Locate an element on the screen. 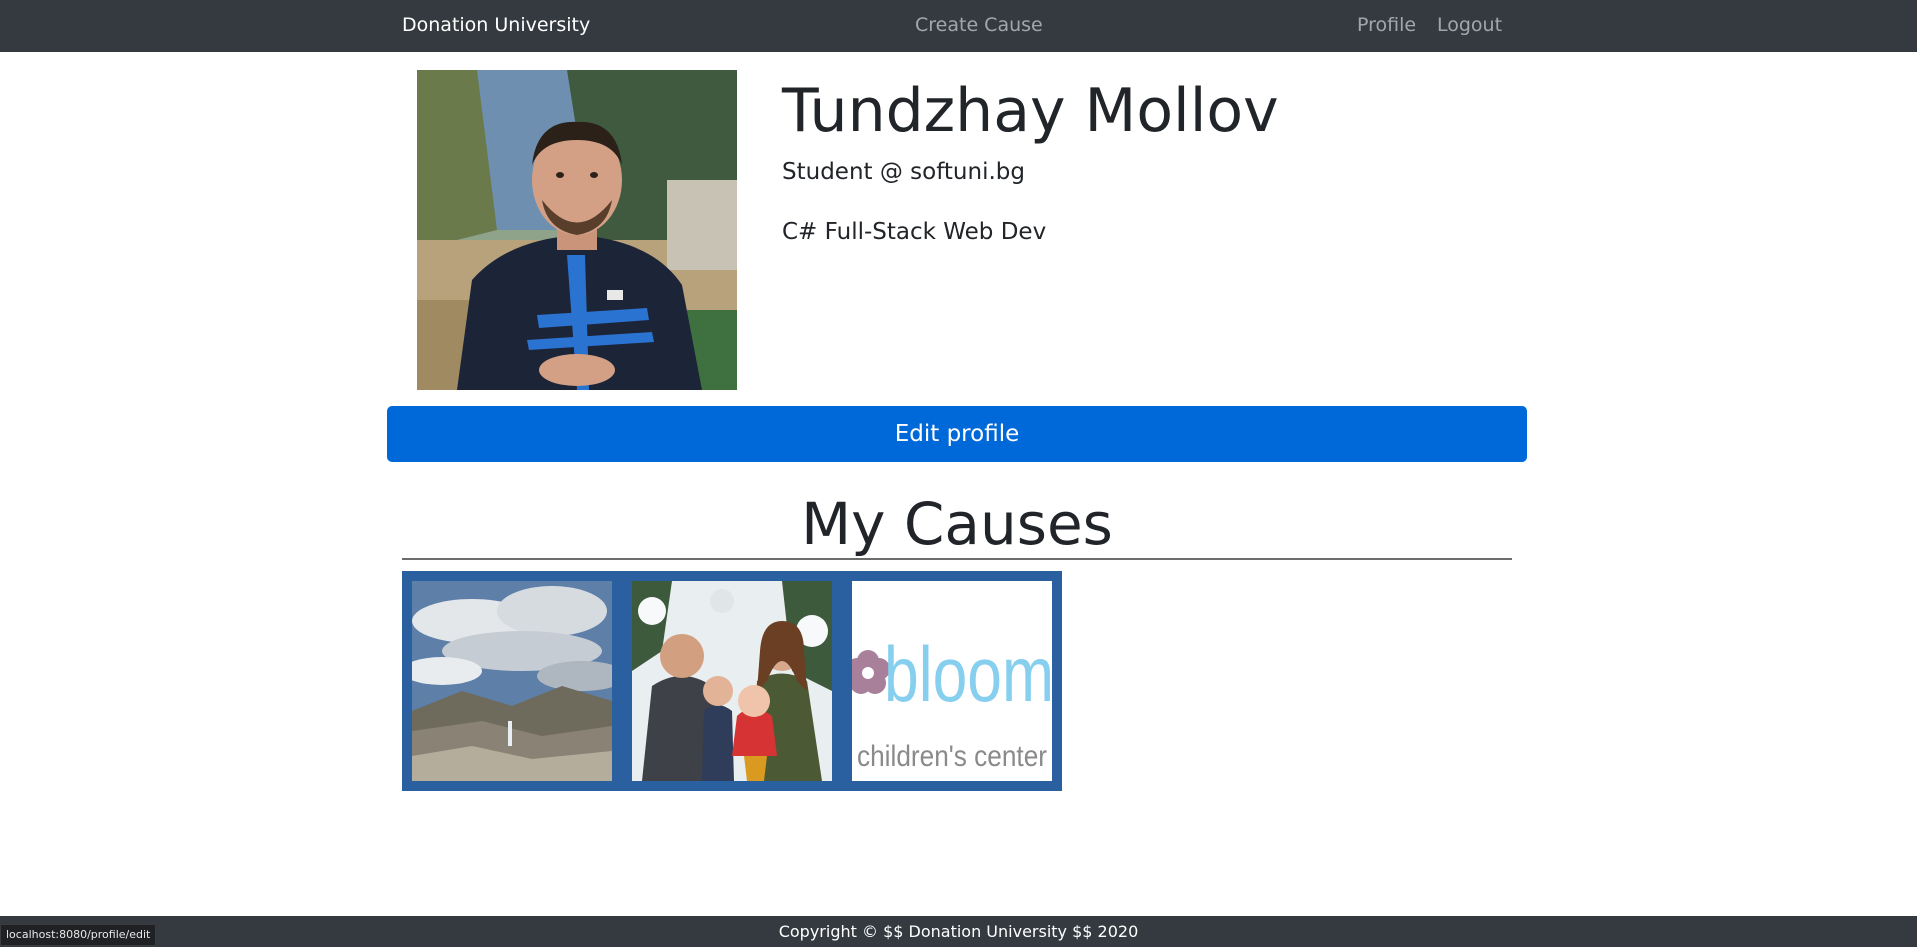 The width and height of the screenshot is (1917, 947). cause-card-bloom: bloom children's center is located at coordinates (952, 681).